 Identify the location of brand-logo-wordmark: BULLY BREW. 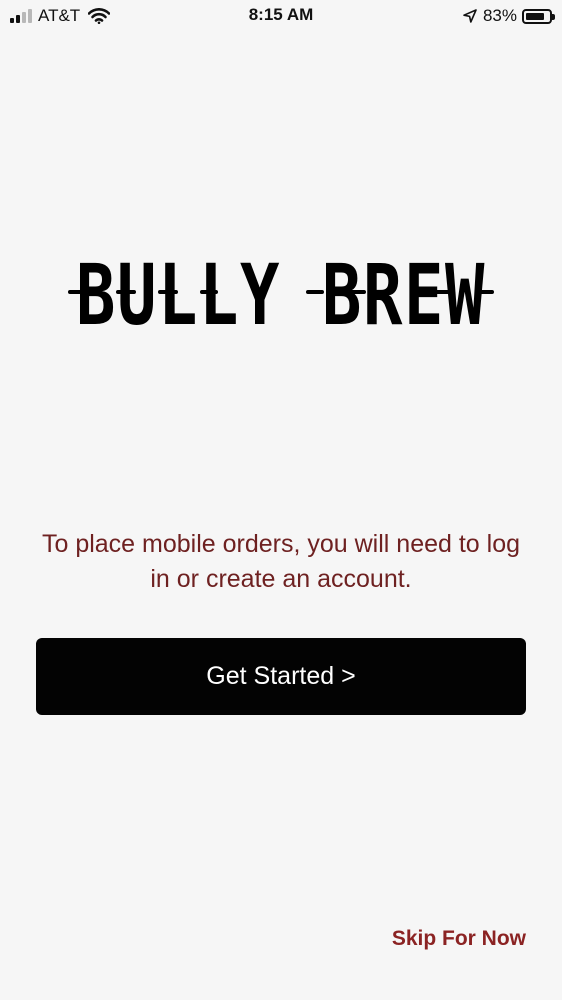
(281, 295).